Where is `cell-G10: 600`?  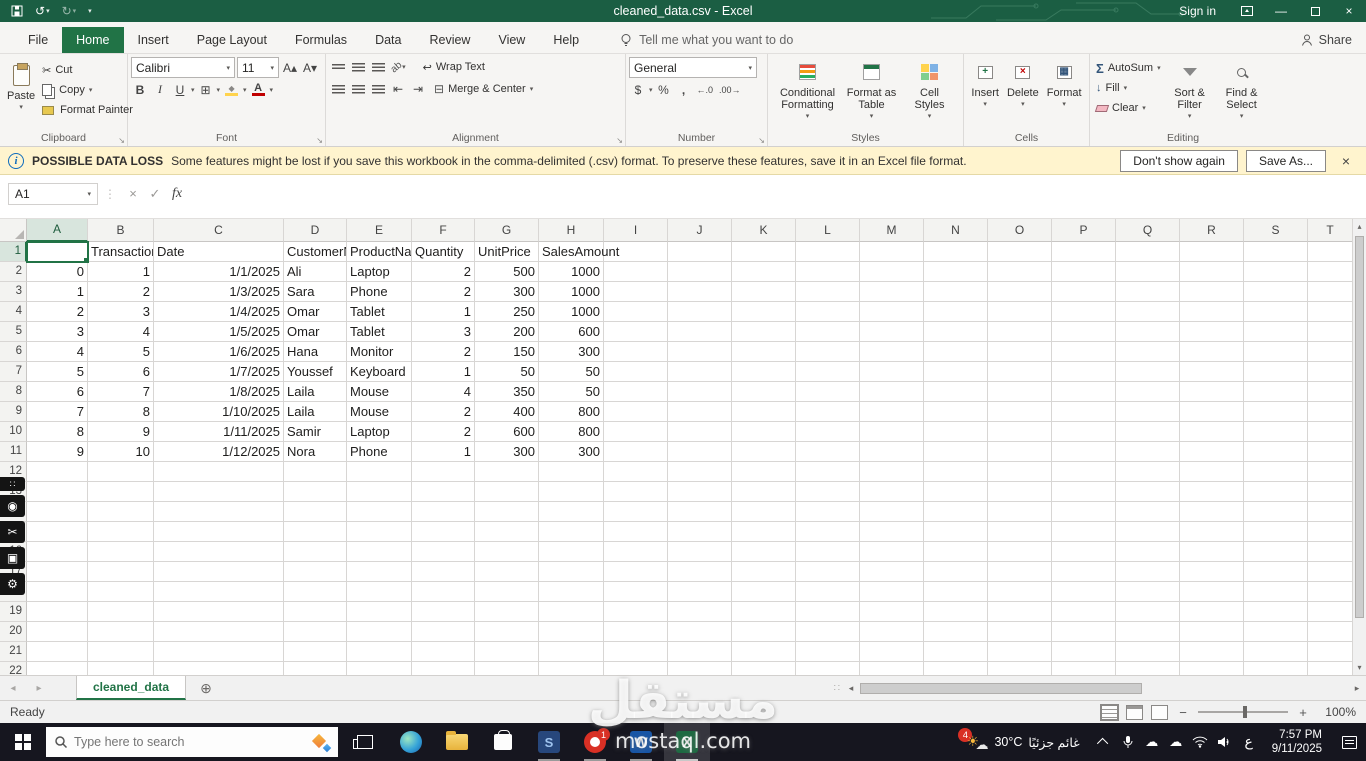 cell-G10: 600 is located at coordinates (507, 432).